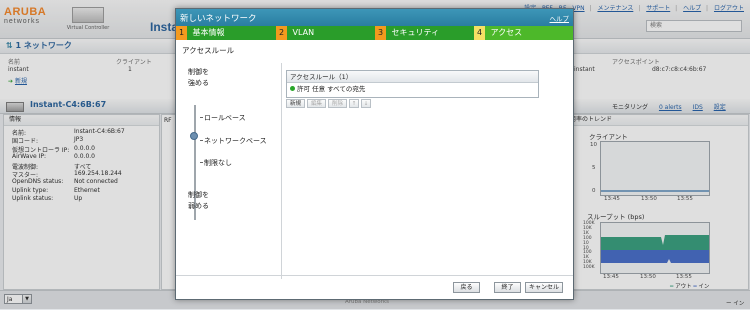 The width and height of the screenshot is (750, 310). I want to click on wizard-steps: 1 基本情報 2 VLAN 3 セキュリティ 4 アクセス, so click(374, 33).